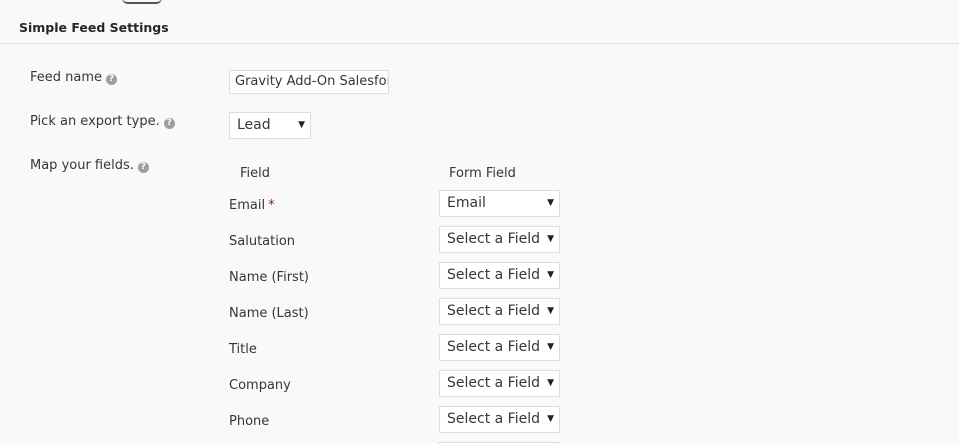 This screenshot has height=444, width=959. I want to click on field-label-company: Company, so click(260, 386).